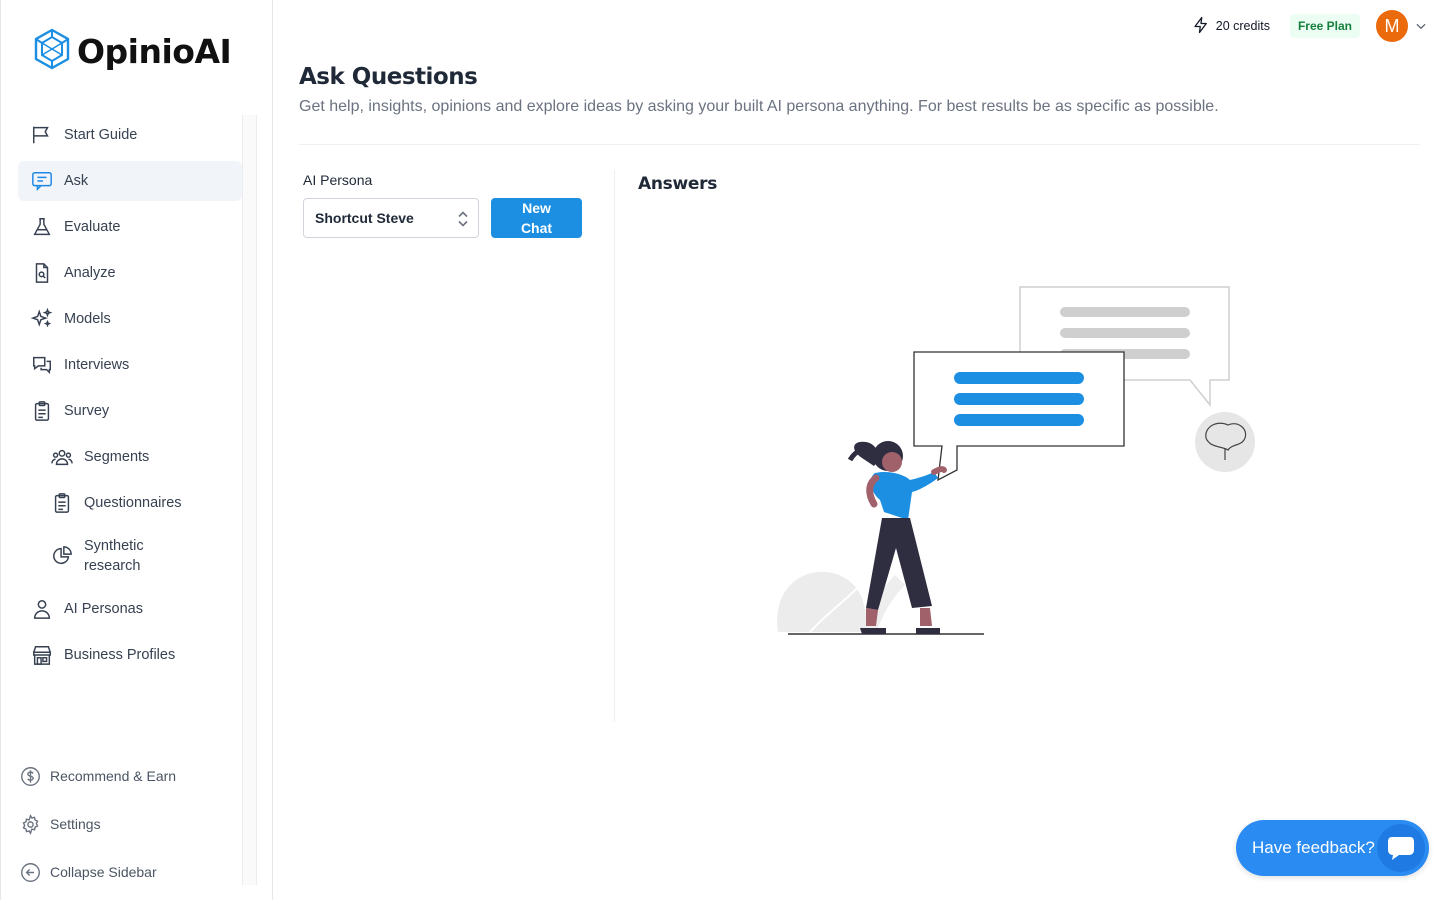 Image resolution: width=1440 pixels, height=904 pixels. What do you see at coordinates (114, 556) in the screenshot?
I see `sidebar-item-label: Synthetic research` at bounding box center [114, 556].